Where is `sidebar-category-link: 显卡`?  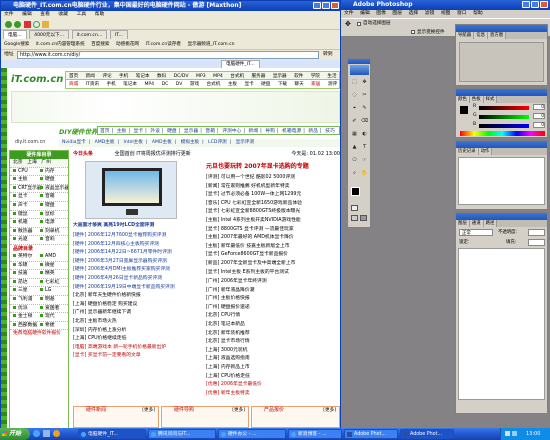 sidebar-category-link: 显卡 is located at coordinates (29, 197).